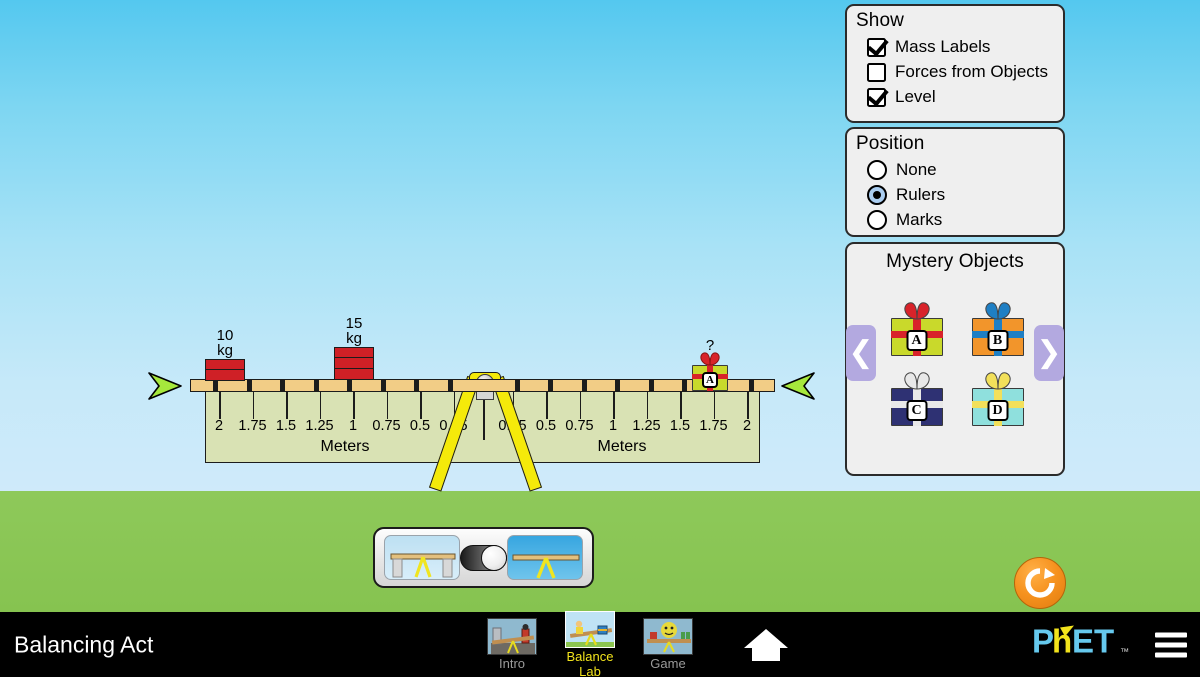 The image size is (1200, 677). What do you see at coordinates (766, 645) in the screenshot?
I see `home-button` at bounding box center [766, 645].